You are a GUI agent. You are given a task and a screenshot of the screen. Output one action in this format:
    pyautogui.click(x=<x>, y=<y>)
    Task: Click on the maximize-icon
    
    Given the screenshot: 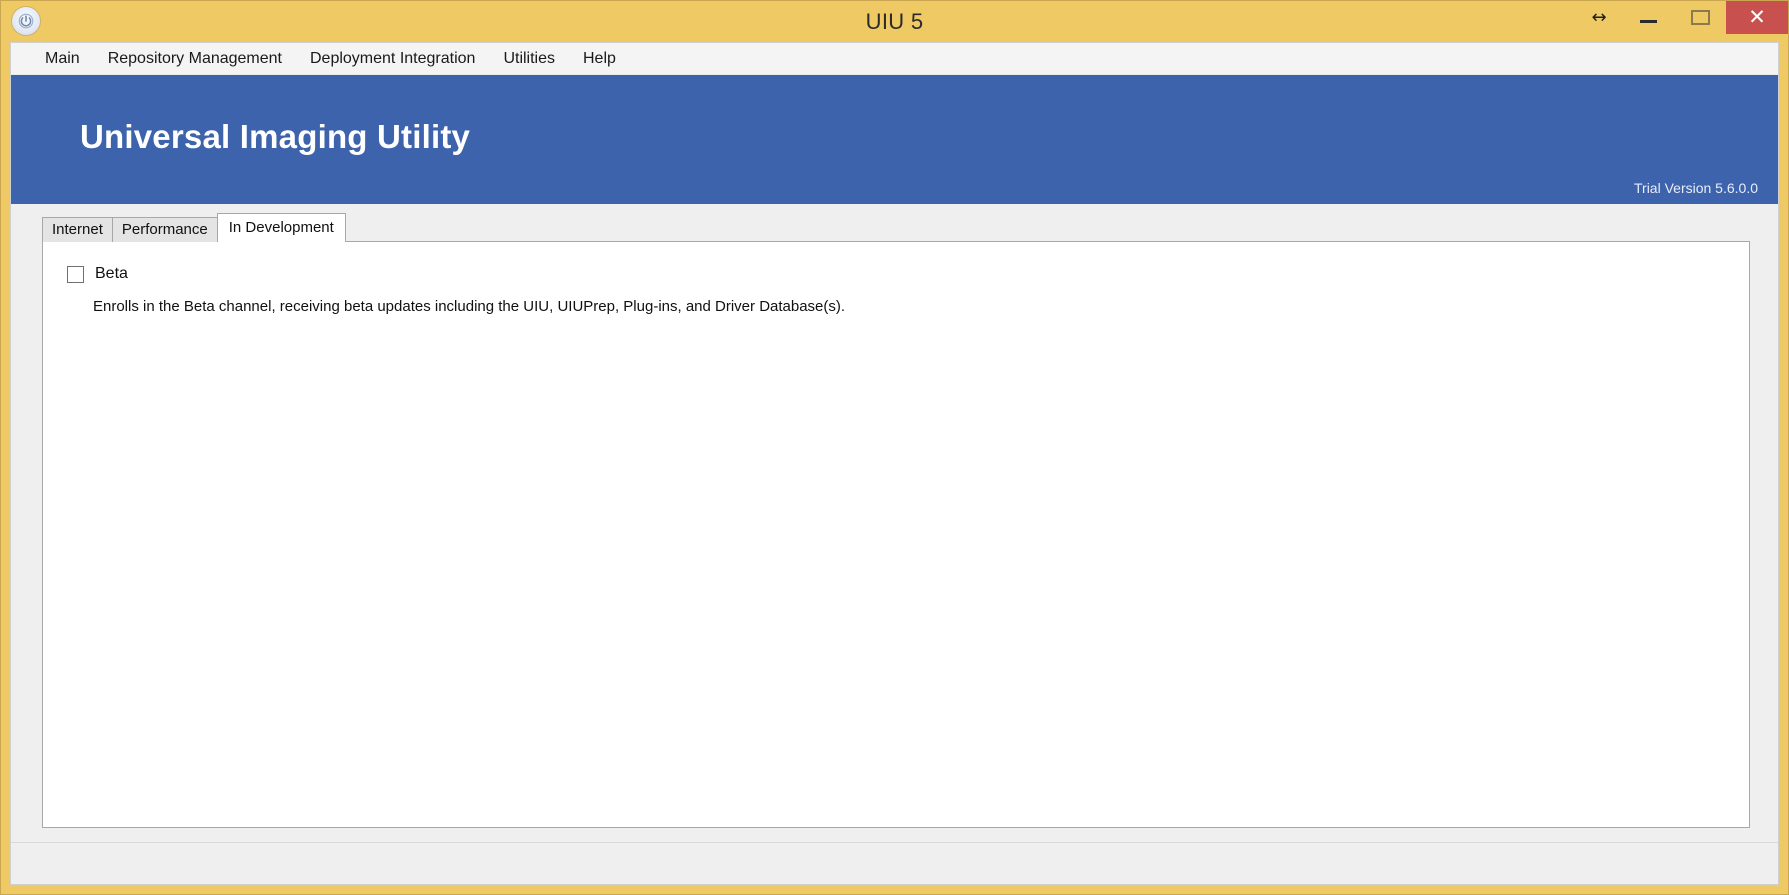 What is the action you would take?
    pyautogui.click(x=1700, y=17)
    